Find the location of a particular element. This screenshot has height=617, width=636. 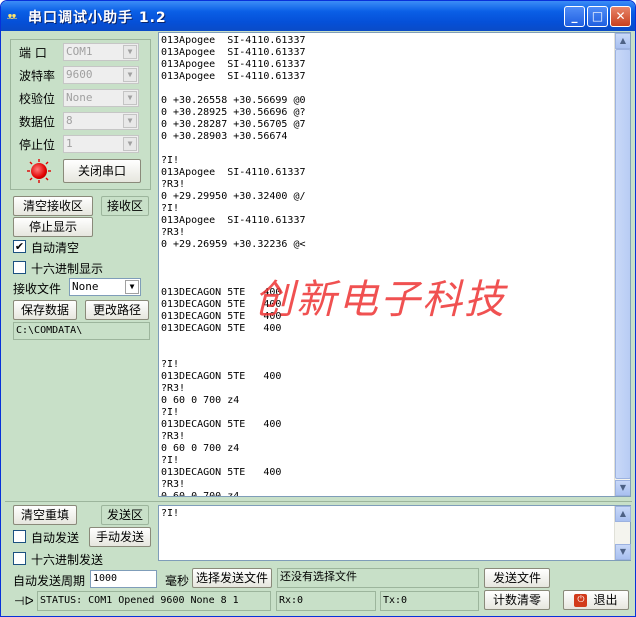

databits-label: 数据位 is located at coordinates (37, 122).